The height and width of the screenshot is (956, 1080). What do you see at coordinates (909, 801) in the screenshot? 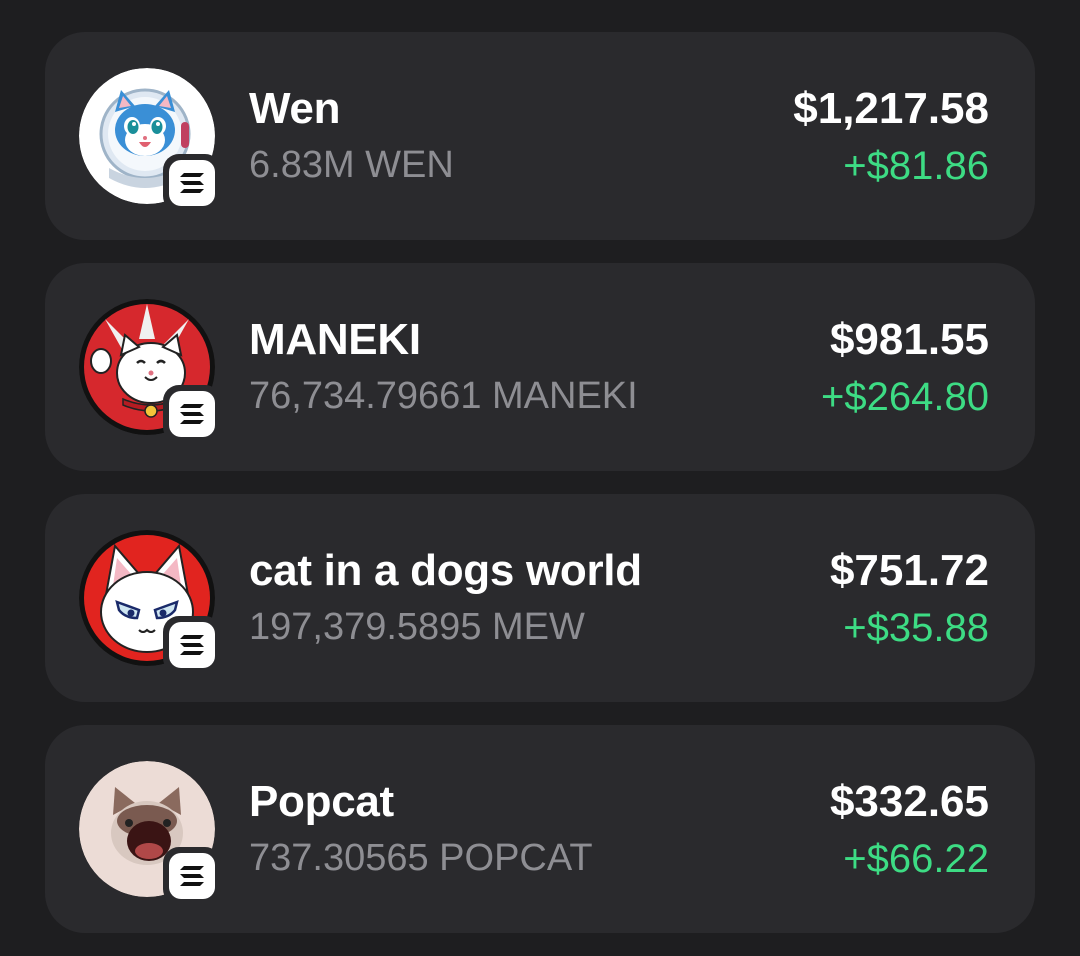
I see `token-value: $332.65` at bounding box center [909, 801].